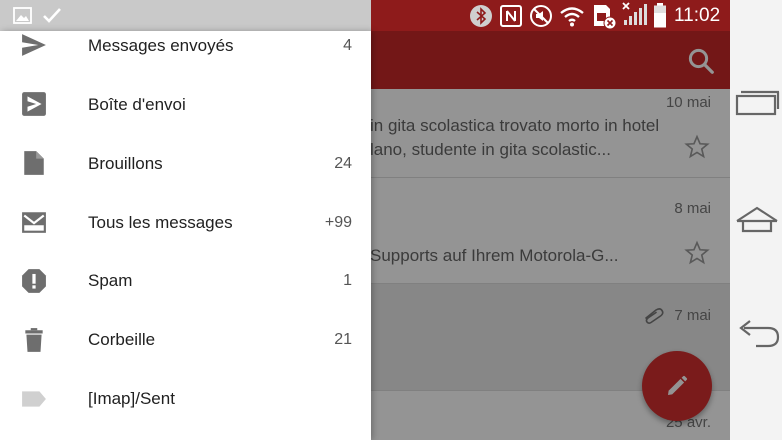 This screenshot has height=440, width=782. Describe the element at coordinates (541, 16) in the screenshot. I see `mute-icon` at that location.